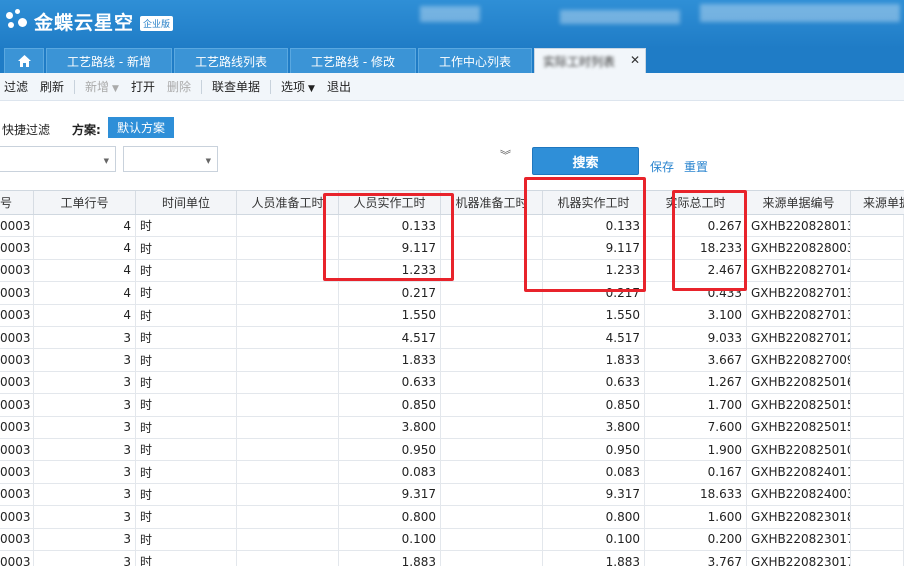  Describe the element at coordinates (390, 472) in the screenshot. I see `table-cell: 0.083` at that location.